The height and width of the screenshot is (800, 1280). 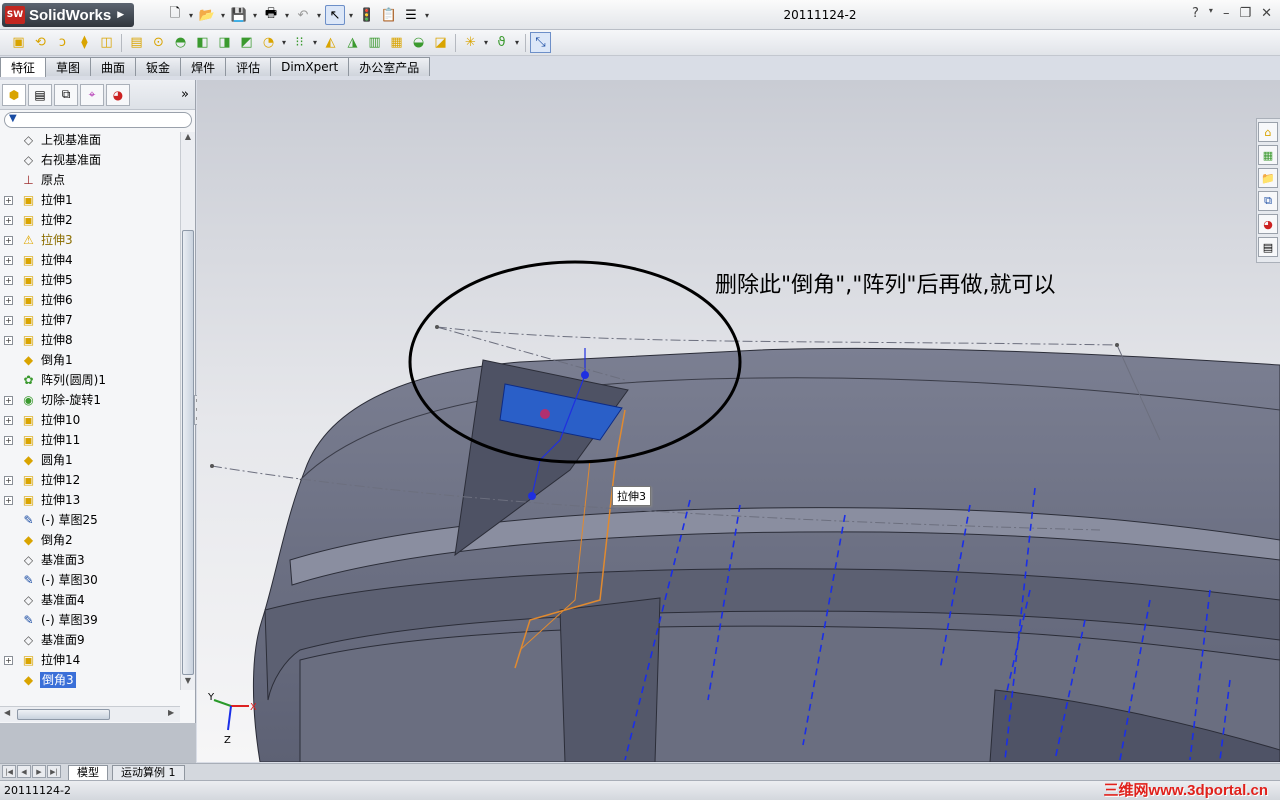 I want to click on revolved-cut-icon: ◓, so click(x=180, y=42).